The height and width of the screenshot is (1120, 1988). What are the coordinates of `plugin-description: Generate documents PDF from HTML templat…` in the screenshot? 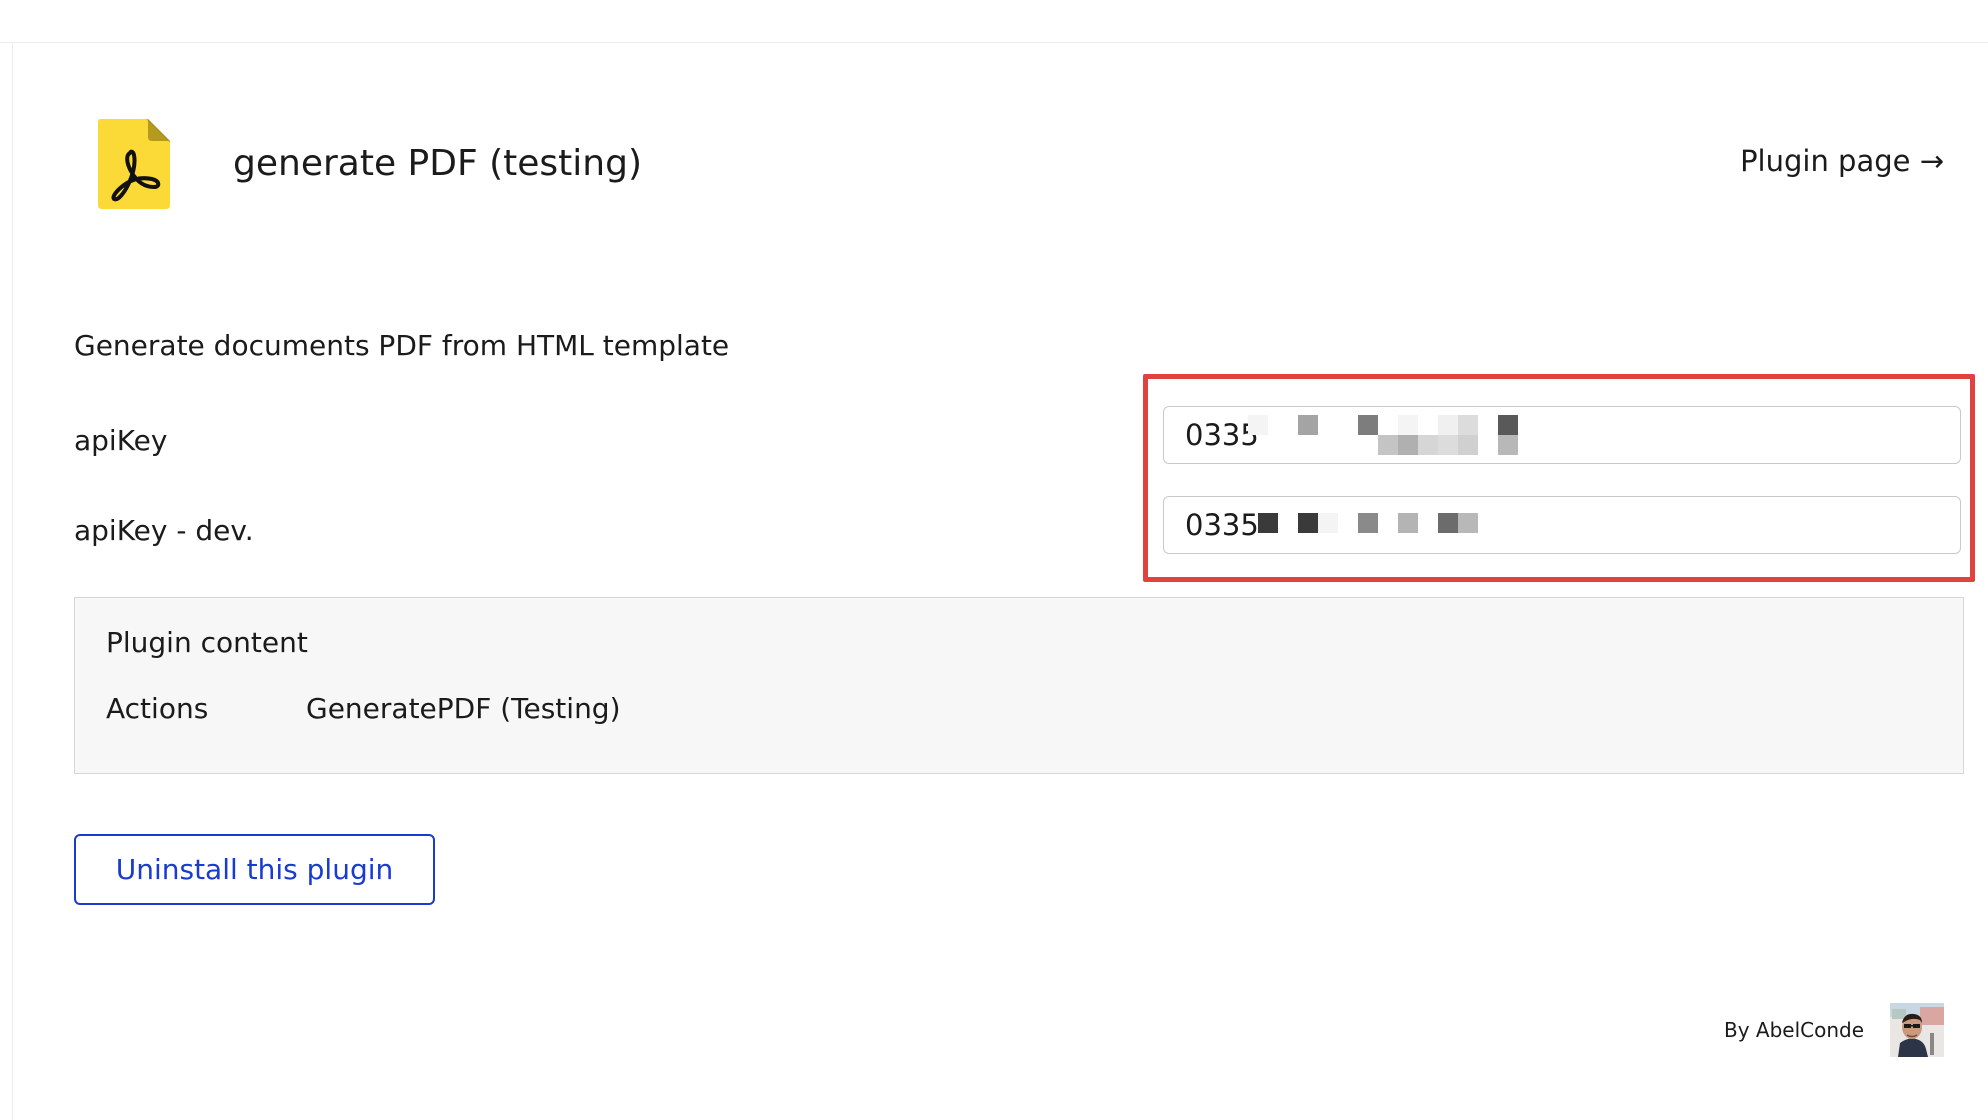 It's located at (402, 345).